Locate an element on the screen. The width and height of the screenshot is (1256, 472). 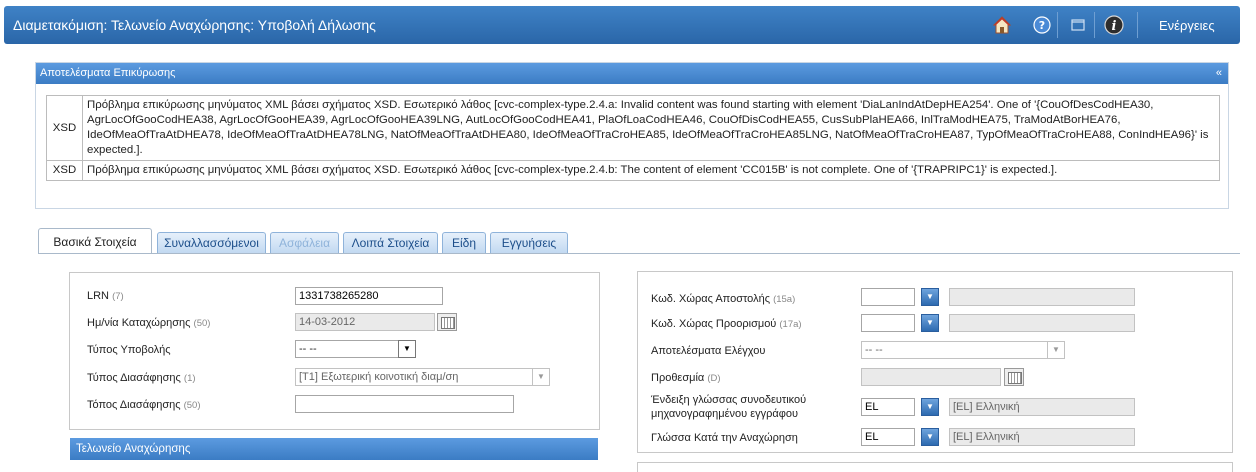
document-language-label-line1: Ένδειξη γλώσσας συνοδευτικού is located at coordinates (729, 400).